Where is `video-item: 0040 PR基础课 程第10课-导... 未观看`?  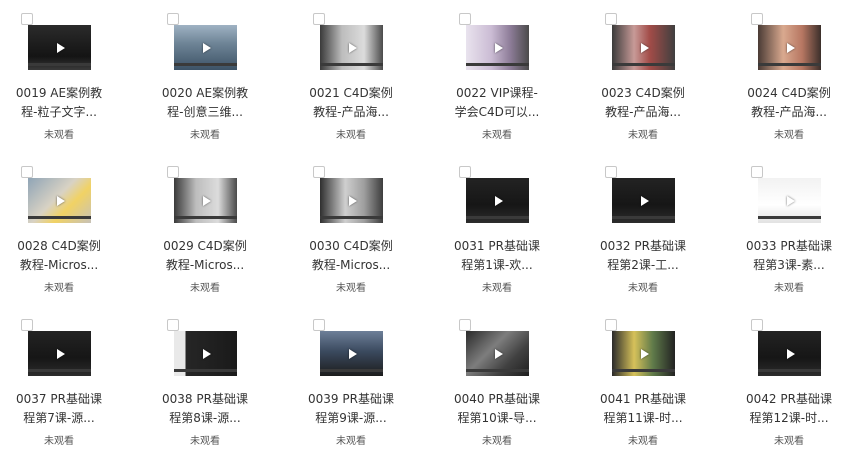 video-item: 0040 PR基础课 程第10课-导... 未观看 is located at coordinates (511, 381).